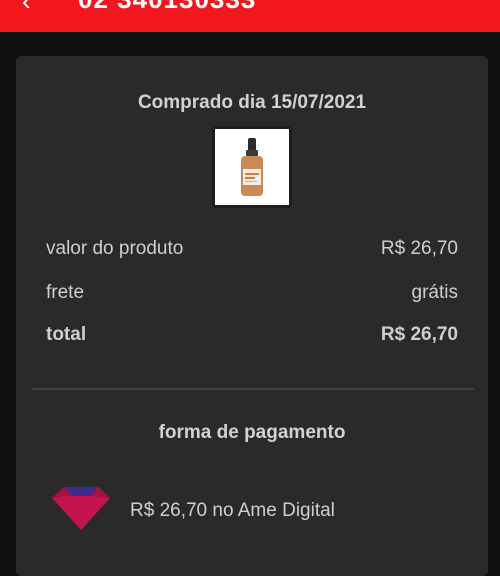 The image size is (500, 576). Describe the element at coordinates (419, 334) in the screenshot. I see `total-value: R$ 26,70` at that location.